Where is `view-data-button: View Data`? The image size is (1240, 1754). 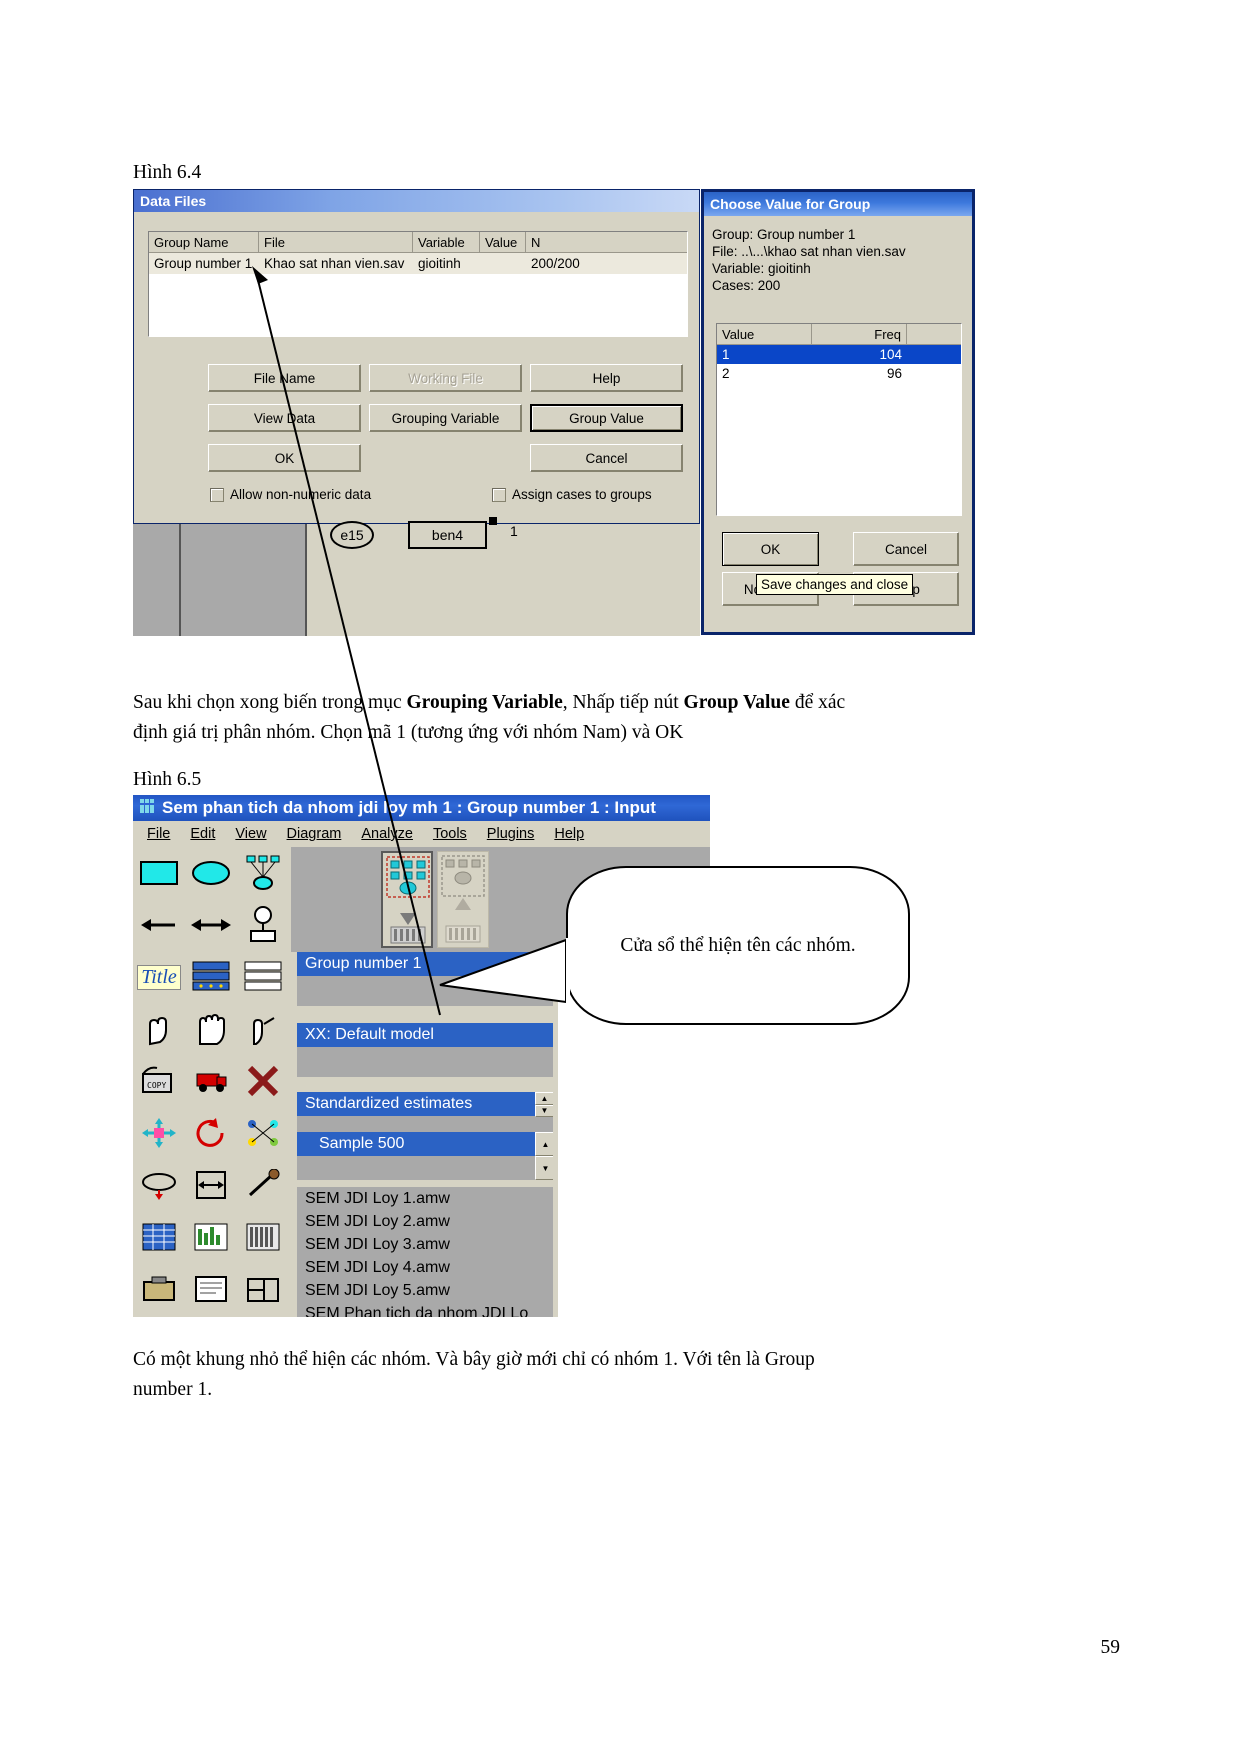 view-data-button: View Data is located at coordinates (284, 418).